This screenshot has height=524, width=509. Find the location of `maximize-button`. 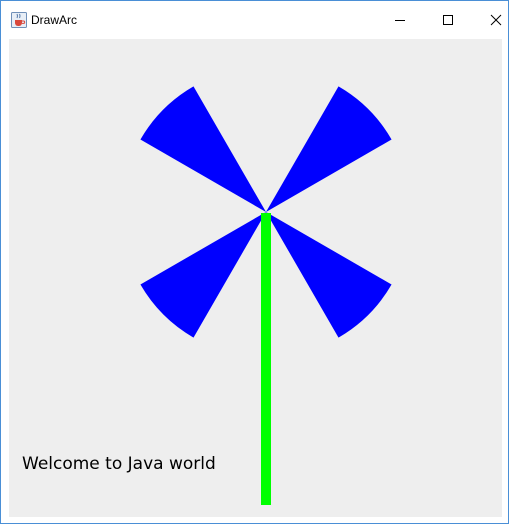

maximize-button is located at coordinates (448, 20).